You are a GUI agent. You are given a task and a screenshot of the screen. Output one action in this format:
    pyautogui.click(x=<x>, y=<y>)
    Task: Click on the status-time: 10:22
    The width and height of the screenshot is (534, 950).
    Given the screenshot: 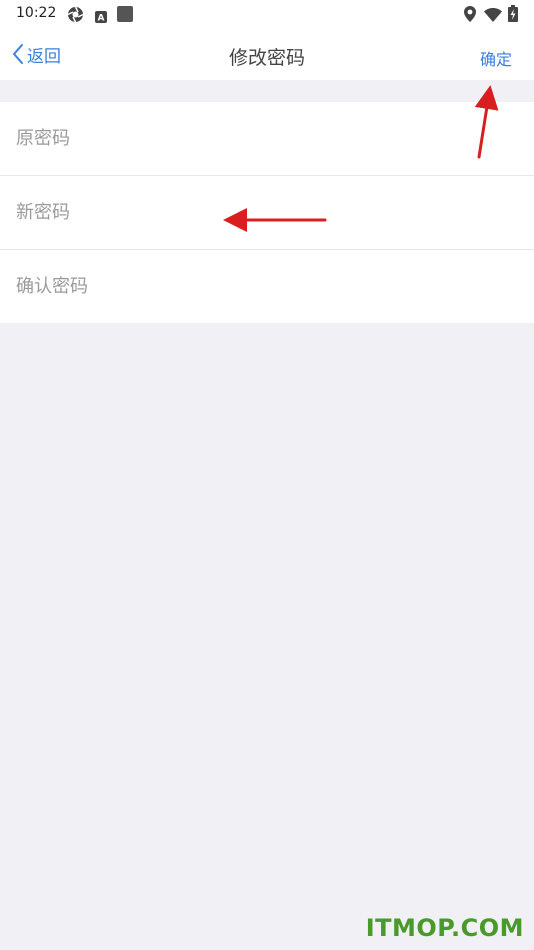 What is the action you would take?
    pyautogui.click(x=36, y=13)
    